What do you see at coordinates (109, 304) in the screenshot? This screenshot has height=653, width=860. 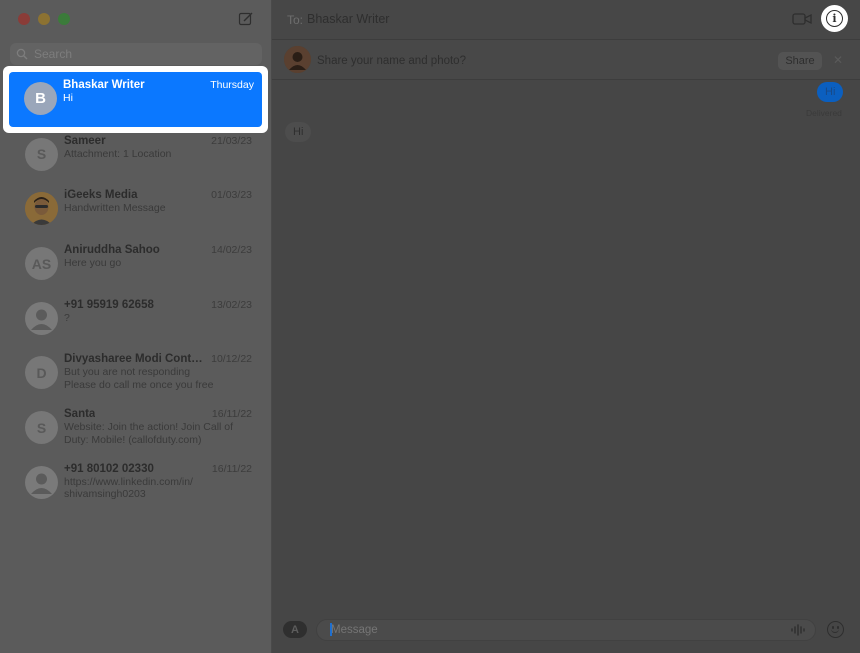 I see `conversation-name: +91 95919 62658` at bounding box center [109, 304].